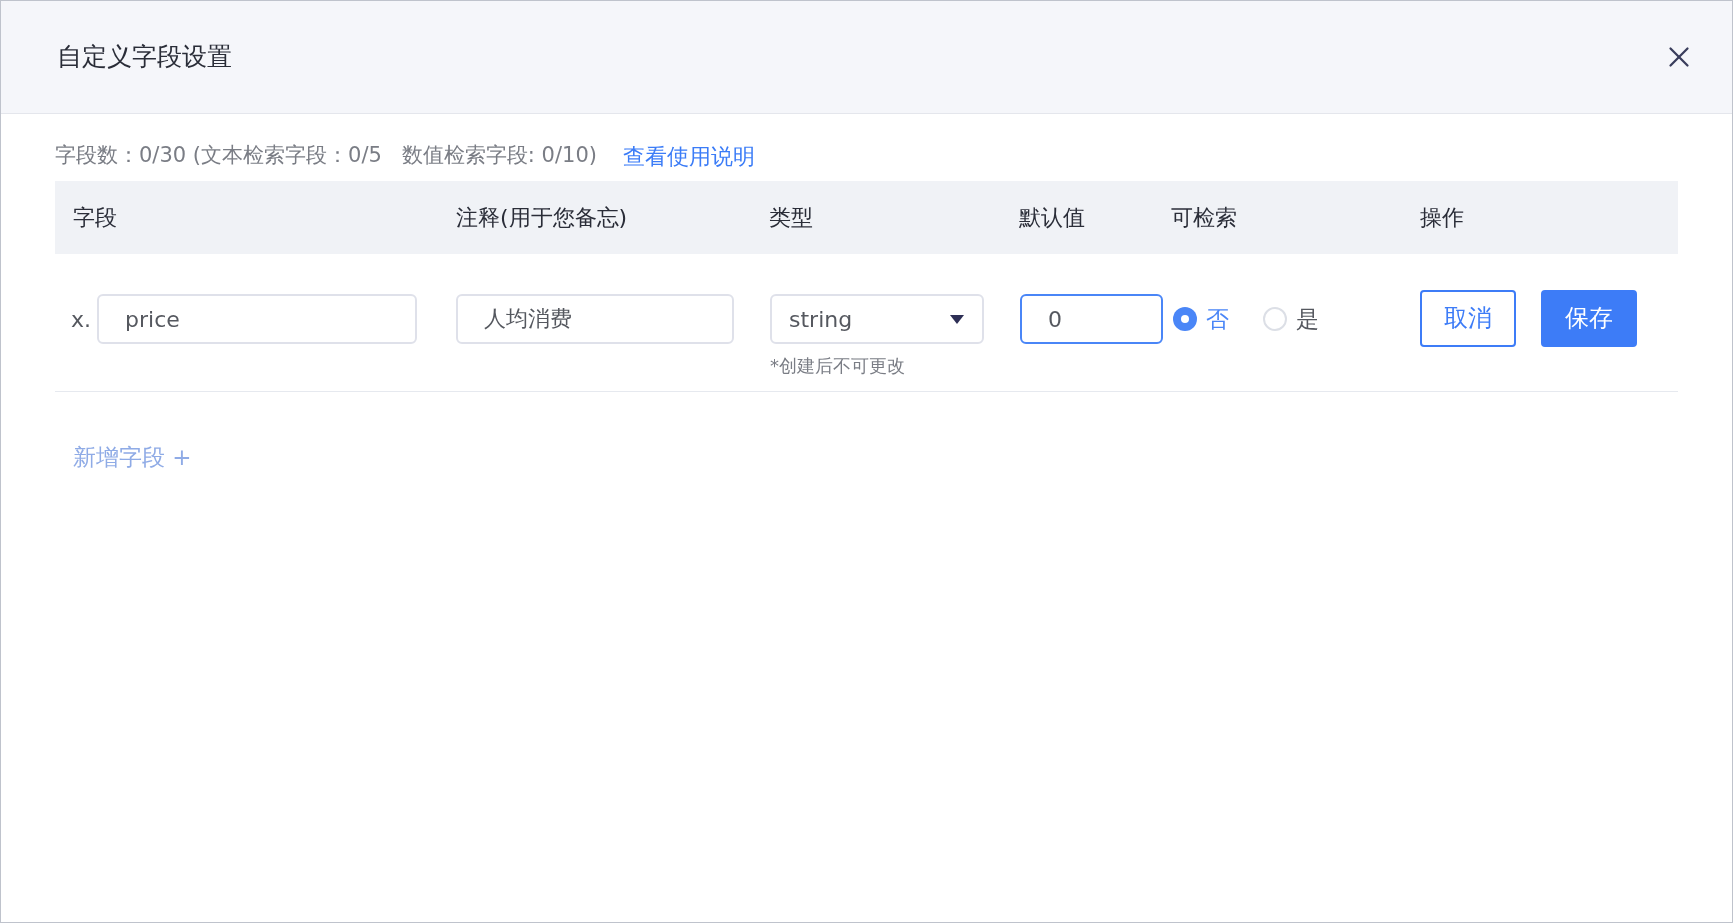 The height and width of the screenshot is (923, 1733). What do you see at coordinates (838, 366) in the screenshot?
I see `type-hint: *创建后不可更改` at bounding box center [838, 366].